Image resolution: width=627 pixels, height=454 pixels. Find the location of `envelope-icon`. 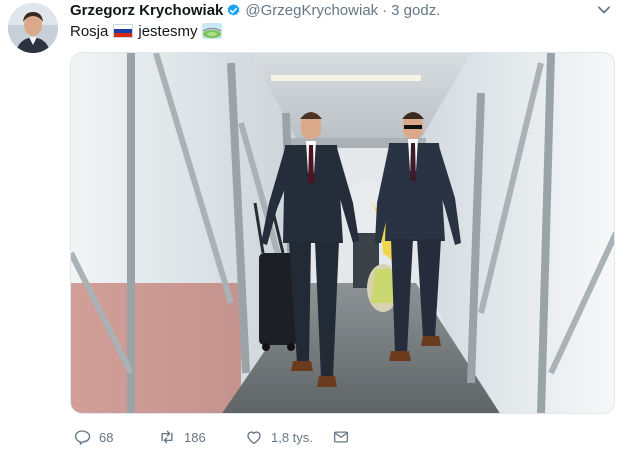

envelope-icon is located at coordinates (341, 437).